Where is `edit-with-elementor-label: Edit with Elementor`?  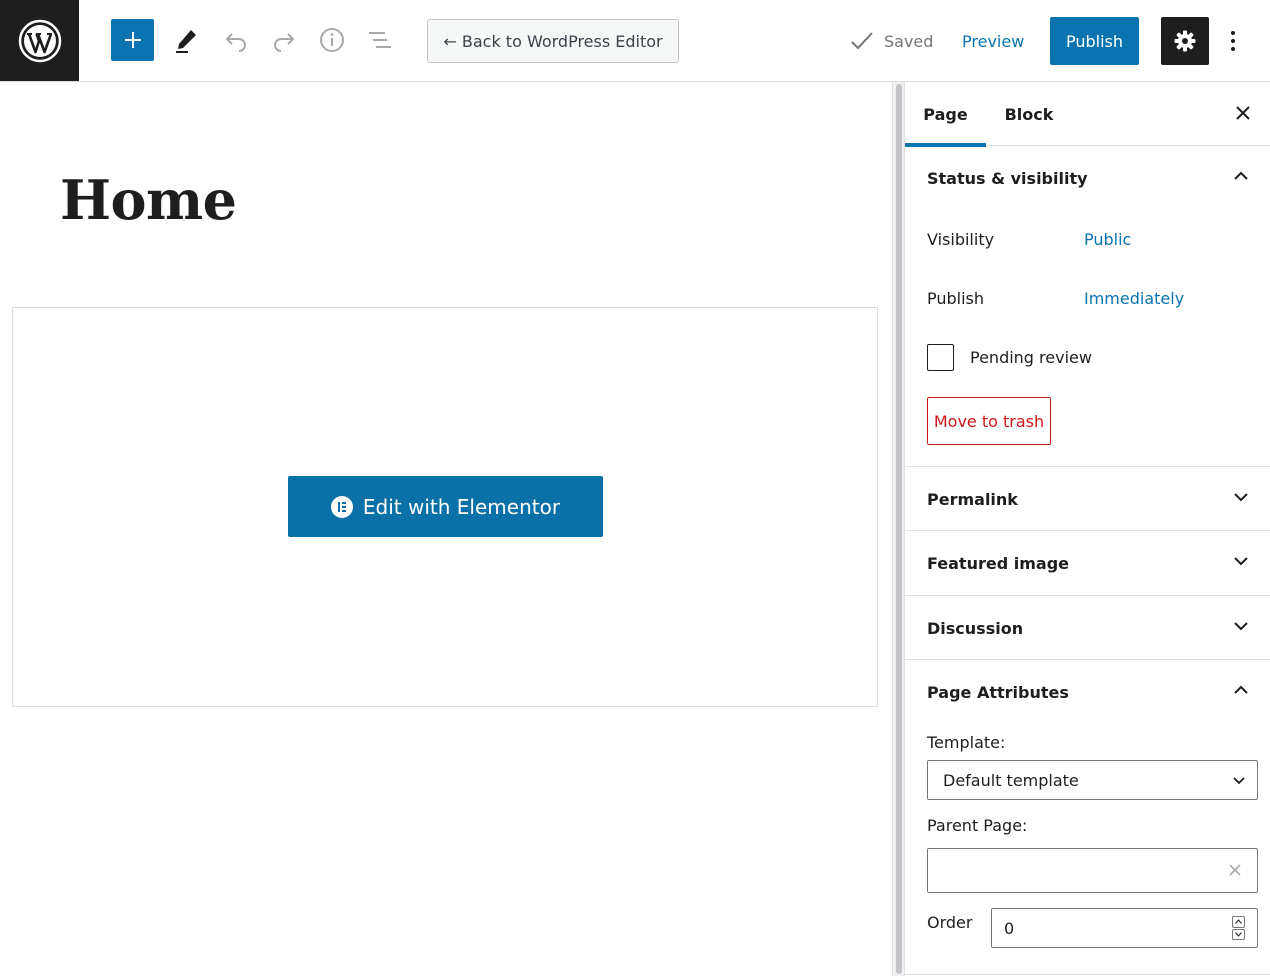
edit-with-elementor-label: Edit with Elementor is located at coordinates (461, 506).